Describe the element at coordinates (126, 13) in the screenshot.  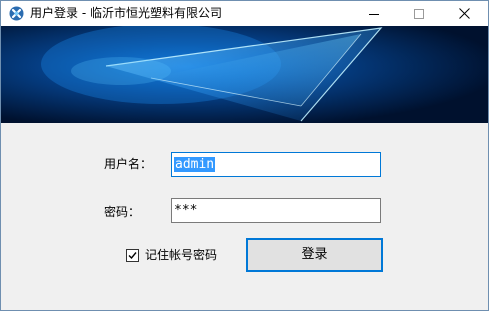
I see `window-title: 用户登录 - 临沂市恒光塑料有限公司` at that location.